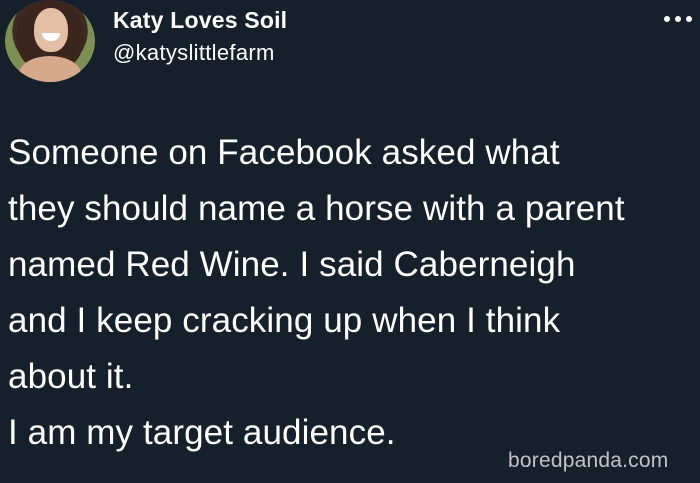 The image size is (700, 483). What do you see at coordinates (71, 376) in the screenshot?
I see `tweet-text-line: about it.` at bounding box center [71, 376].